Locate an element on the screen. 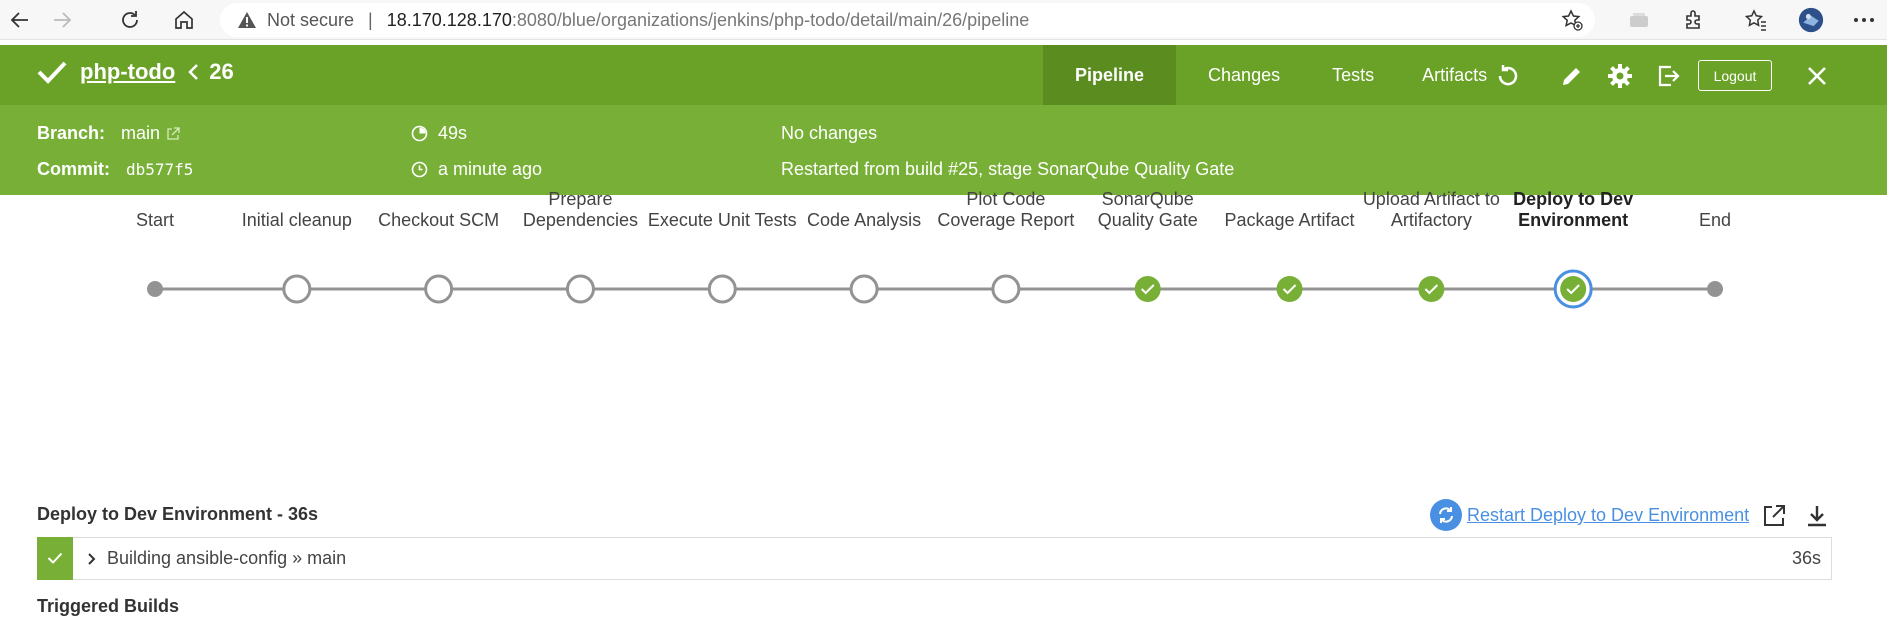 This screenshot has width=1887, height=629. chevron-right-icon is located at coordinates (92, 559).